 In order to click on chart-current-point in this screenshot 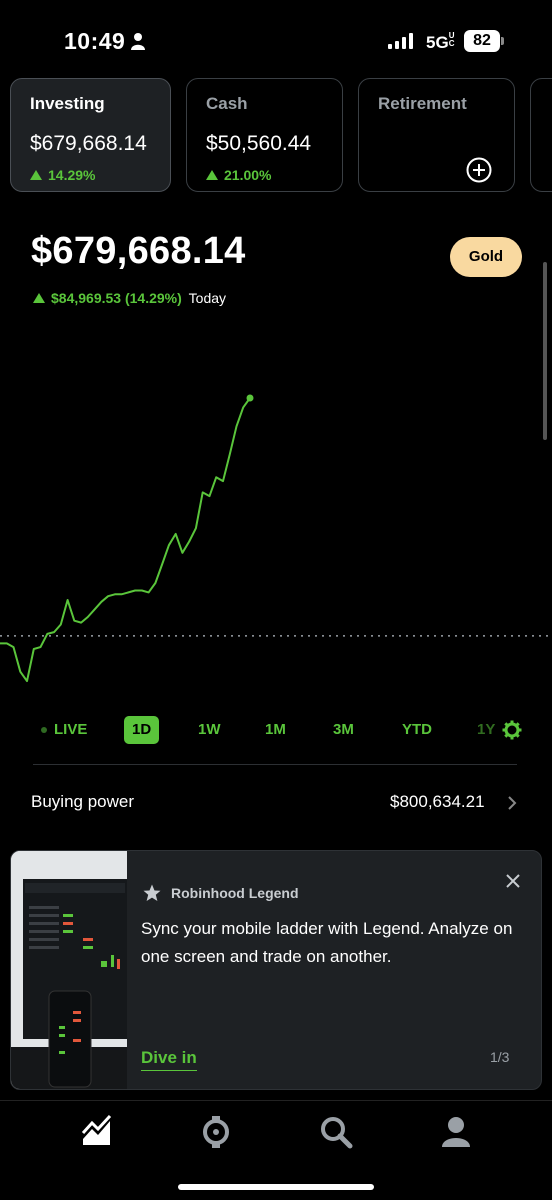, I will do `click(250, 398)`.